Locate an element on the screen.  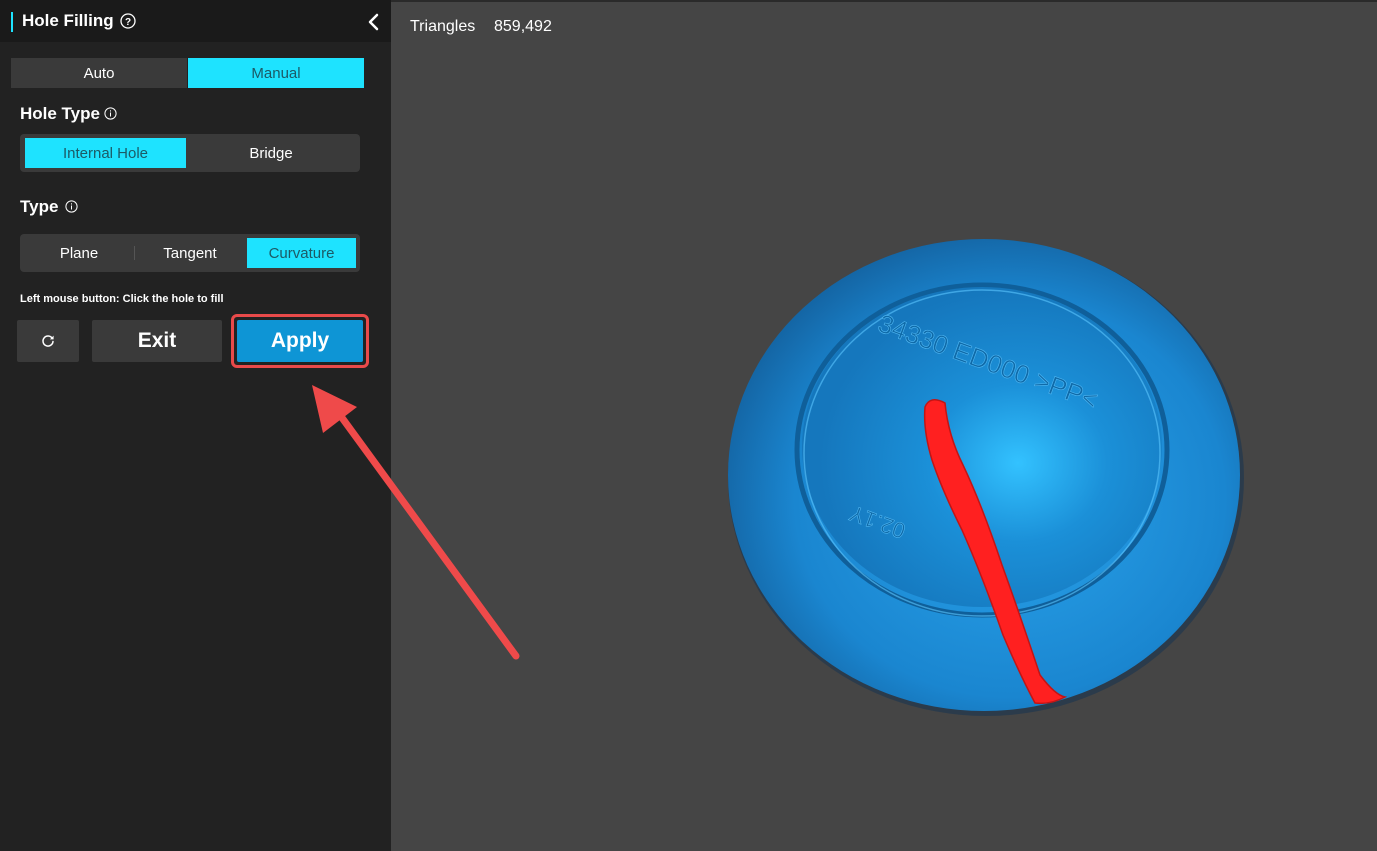
header-accent-bar is located at coordinates (12, 22).